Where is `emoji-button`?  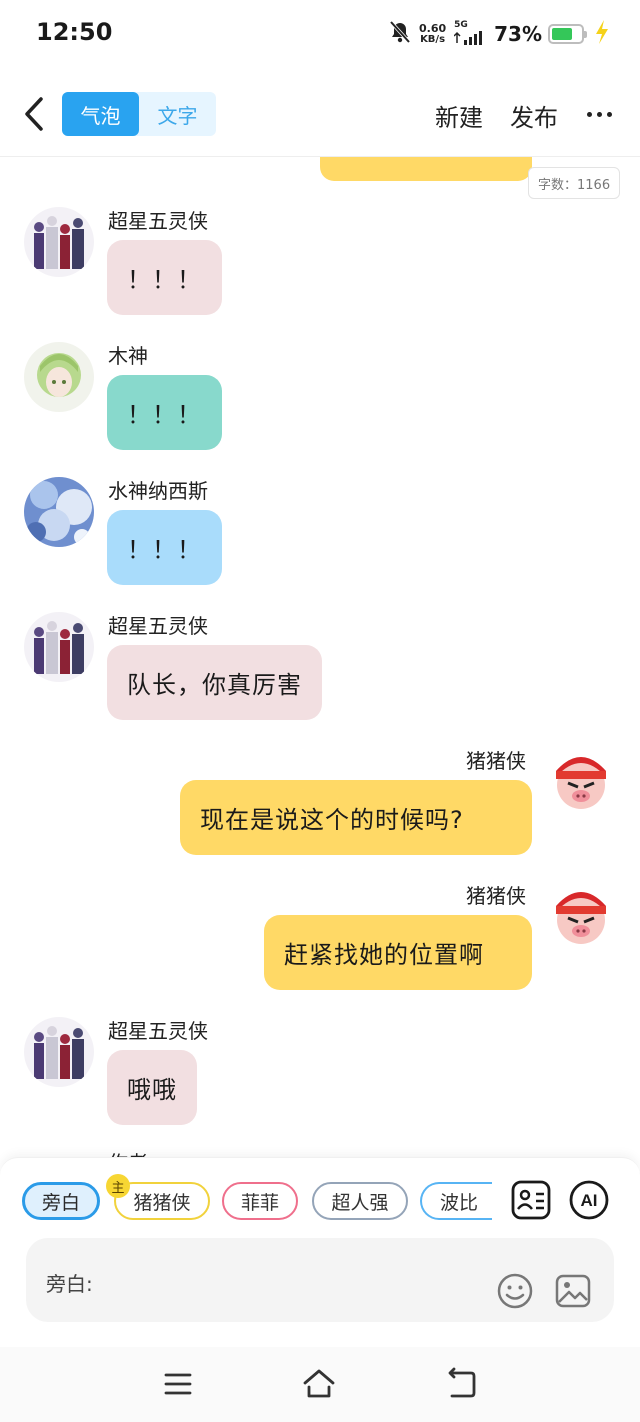
emoji-button is located at coordinates (515, 1291).